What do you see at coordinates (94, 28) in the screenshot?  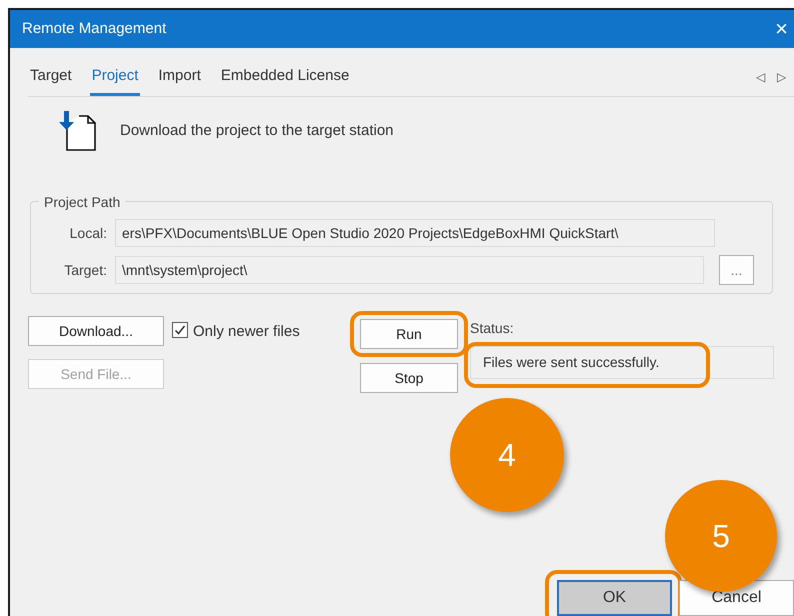 I see `window-title: Remote Management` at bounding box center [94, 28].